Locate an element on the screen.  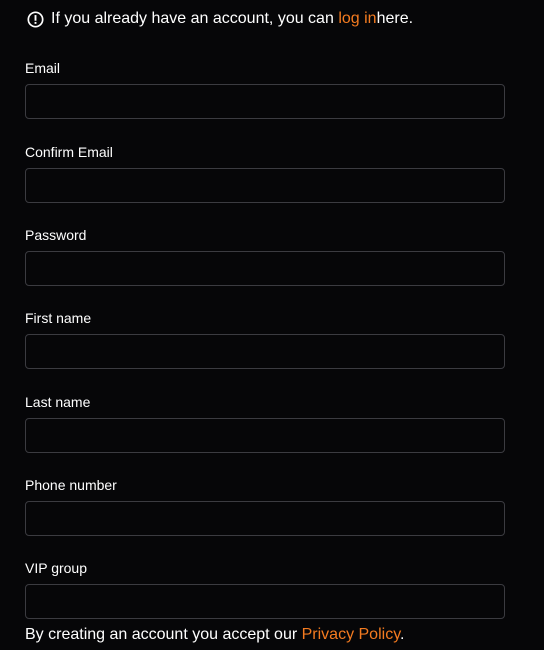
password-field-group: Password is located at coordinates (265, 256).